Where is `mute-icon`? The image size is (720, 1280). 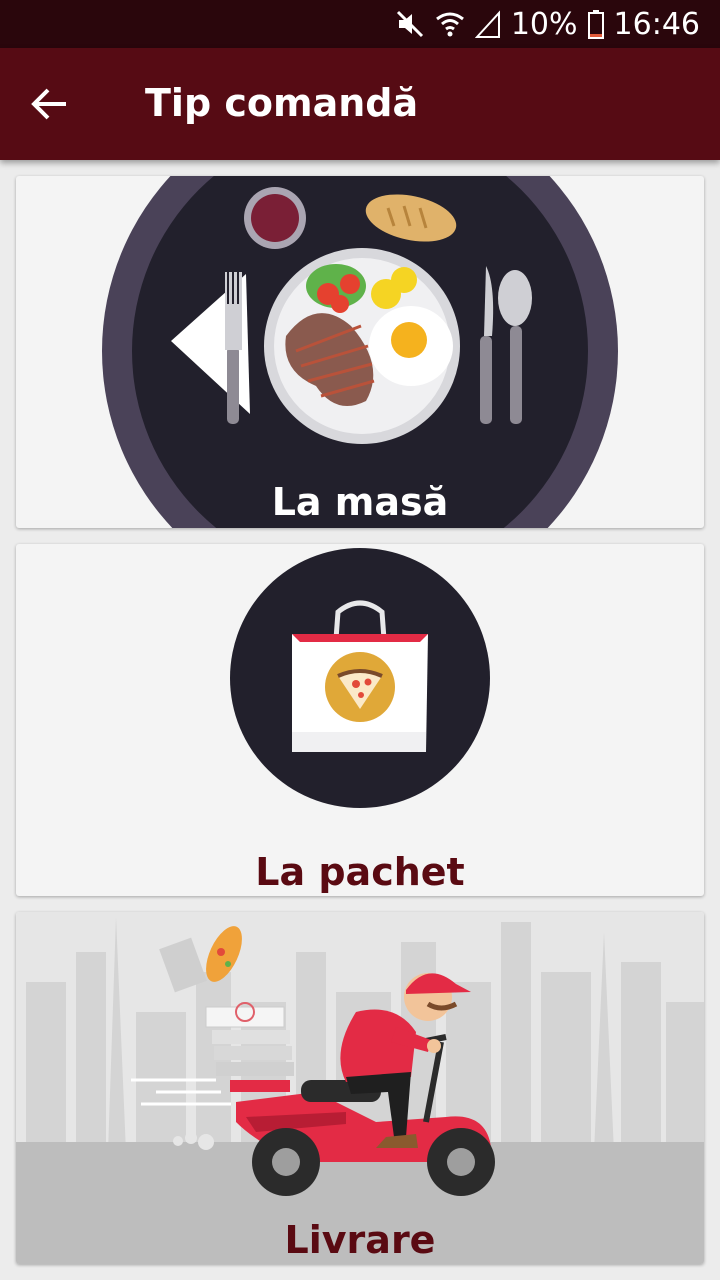 mute-icon is located at coordinates (409, 24).